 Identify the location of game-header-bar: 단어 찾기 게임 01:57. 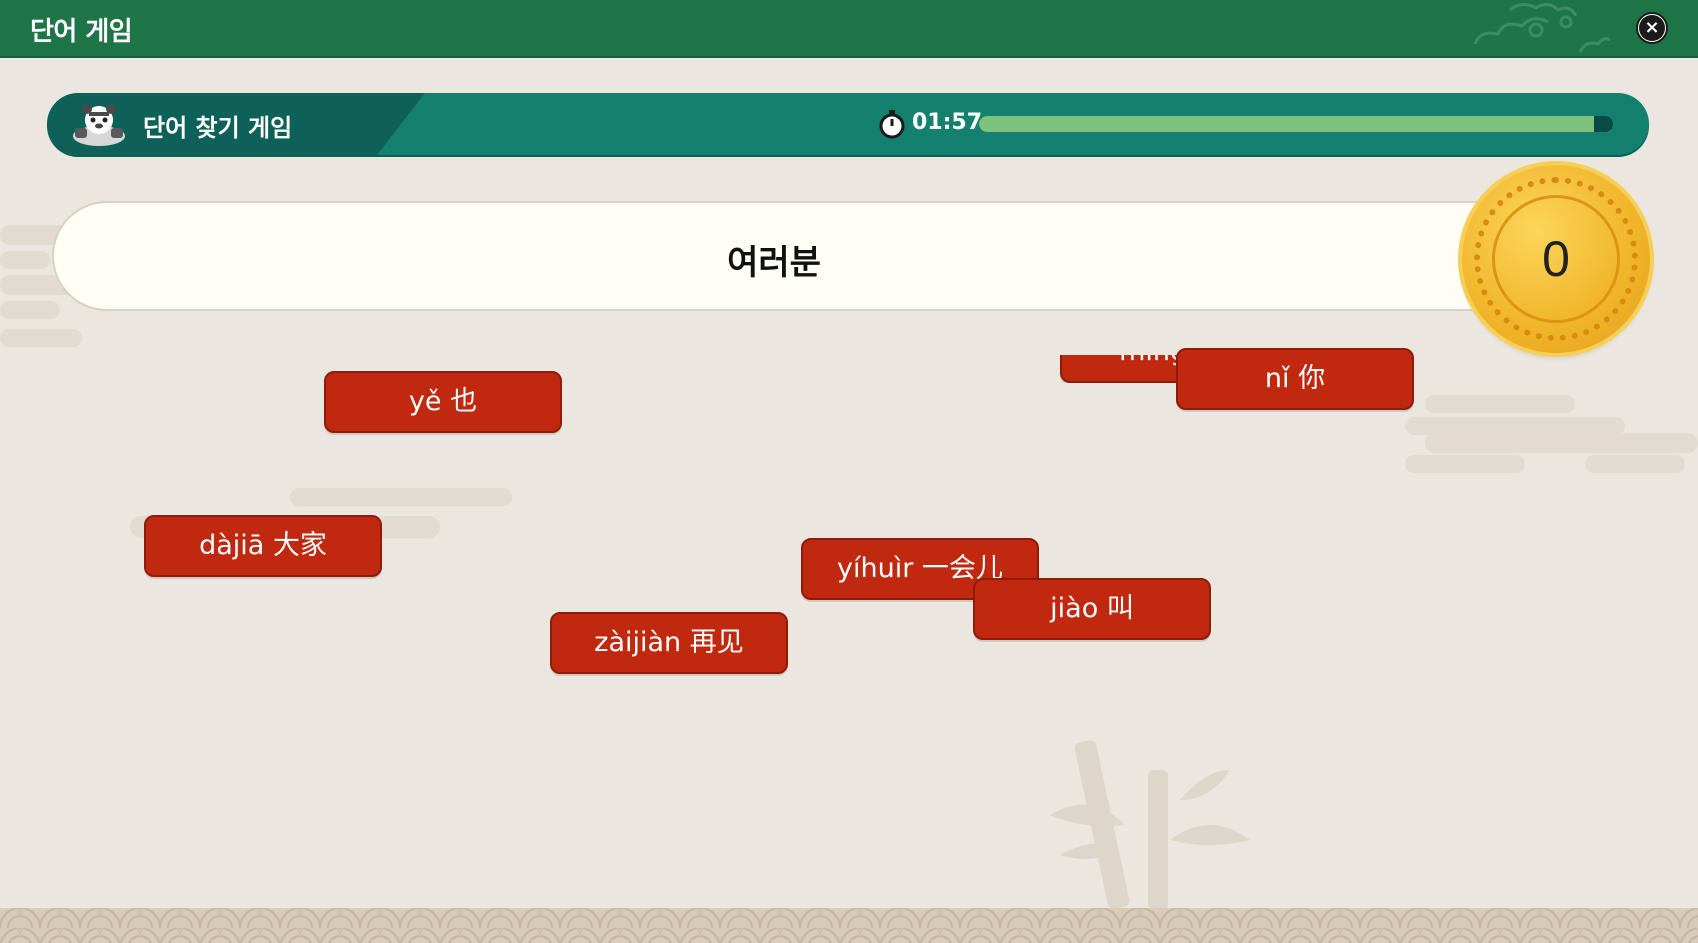
(848, 124).